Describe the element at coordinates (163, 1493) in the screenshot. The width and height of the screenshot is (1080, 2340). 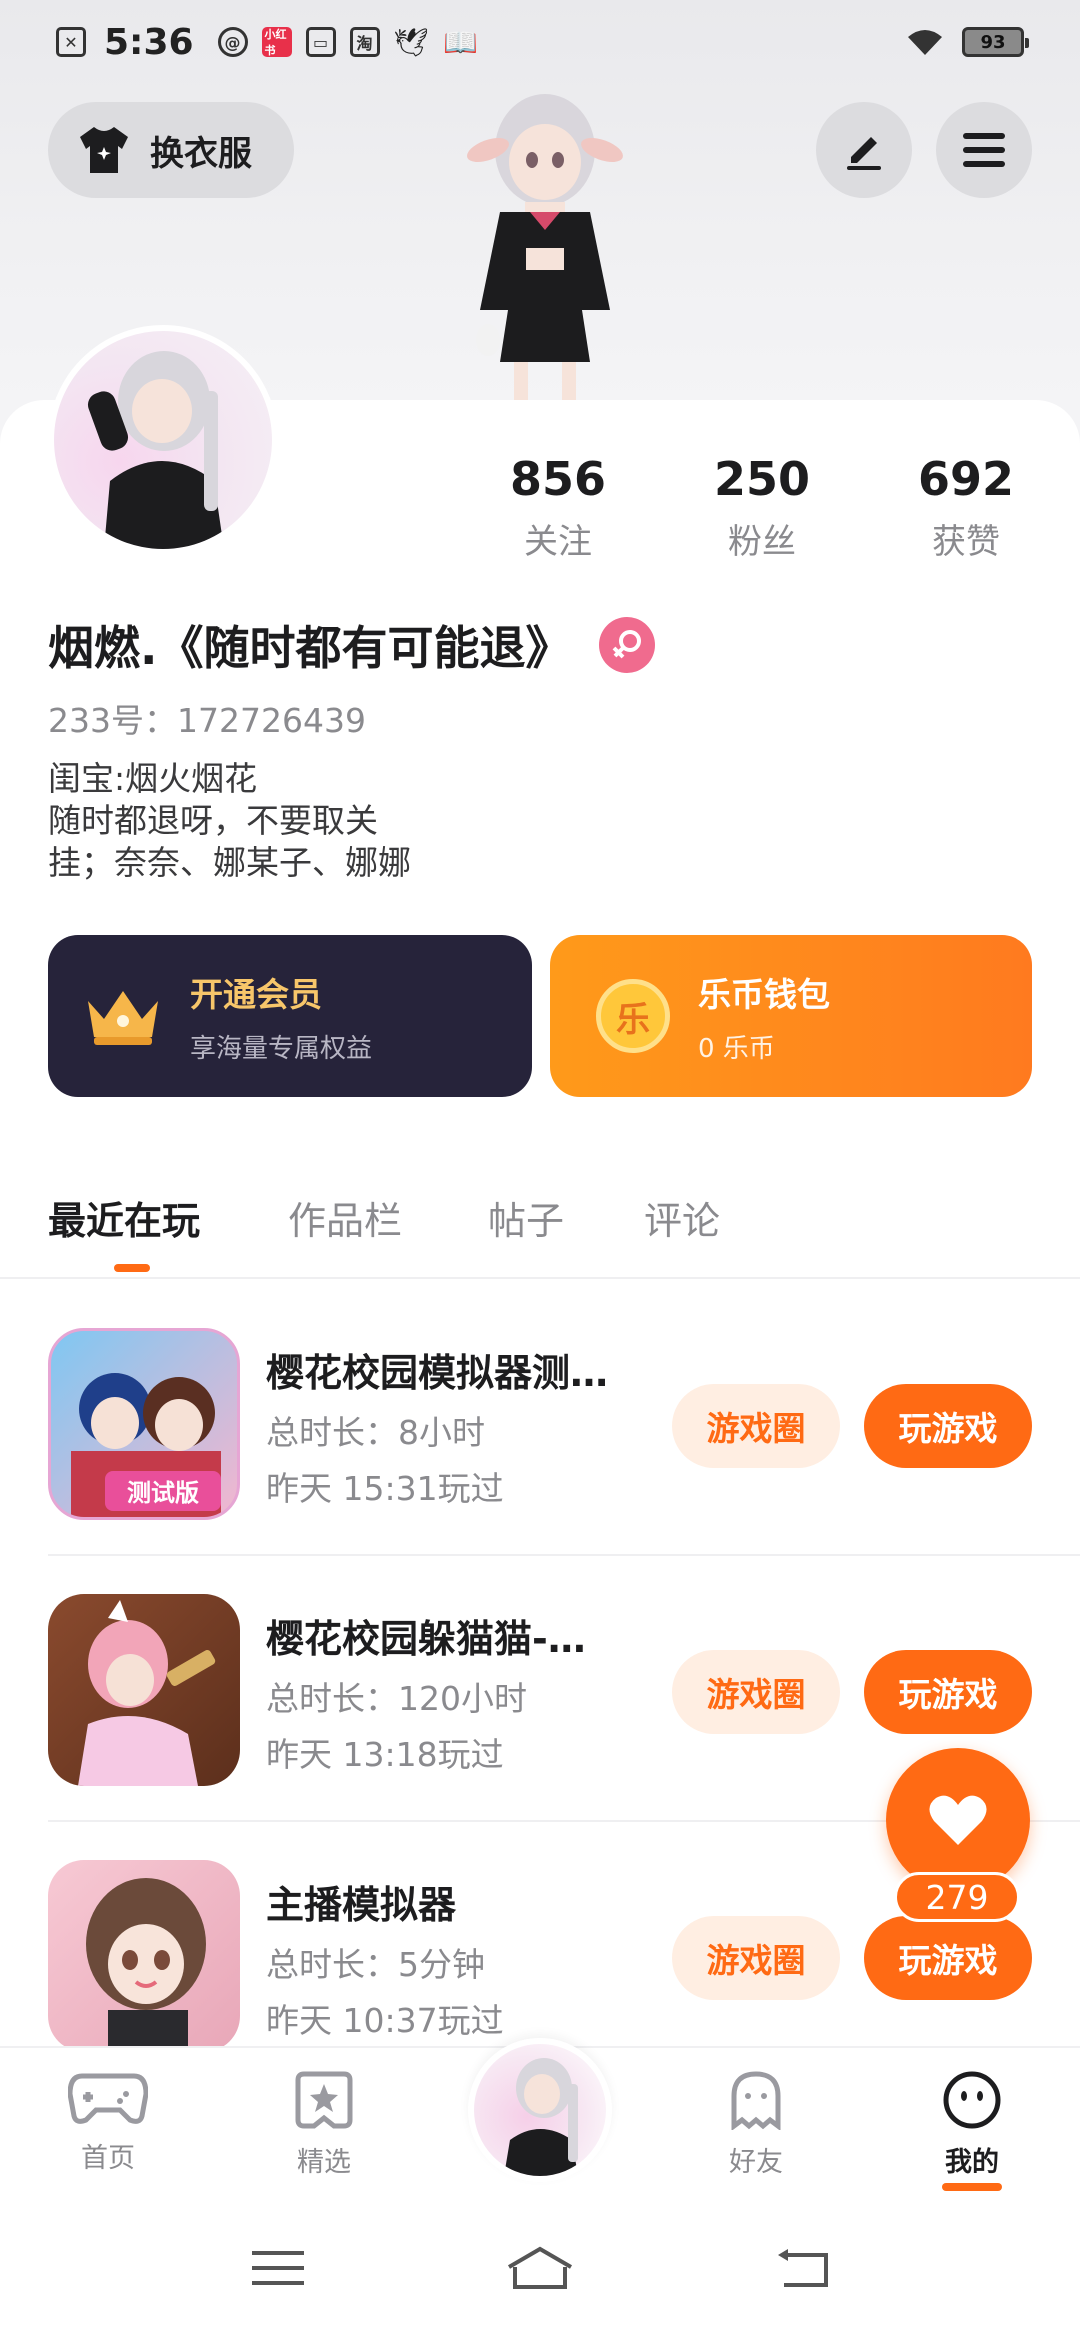
I see `test-version-badge: 测试版` at that location.